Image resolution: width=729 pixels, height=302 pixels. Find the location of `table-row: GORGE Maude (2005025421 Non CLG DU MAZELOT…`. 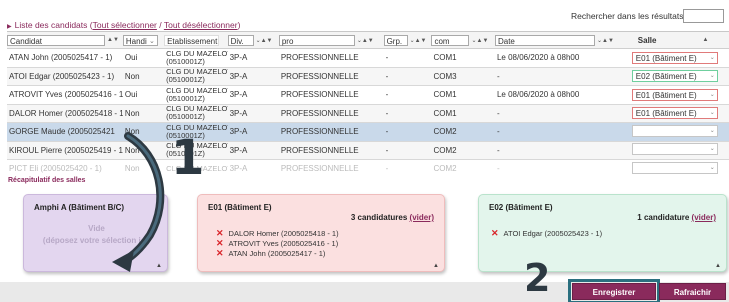

table-row: GORGE Maude (2005025421 Non CLG DU MAZELOT… is located at coordinates (368, 132).